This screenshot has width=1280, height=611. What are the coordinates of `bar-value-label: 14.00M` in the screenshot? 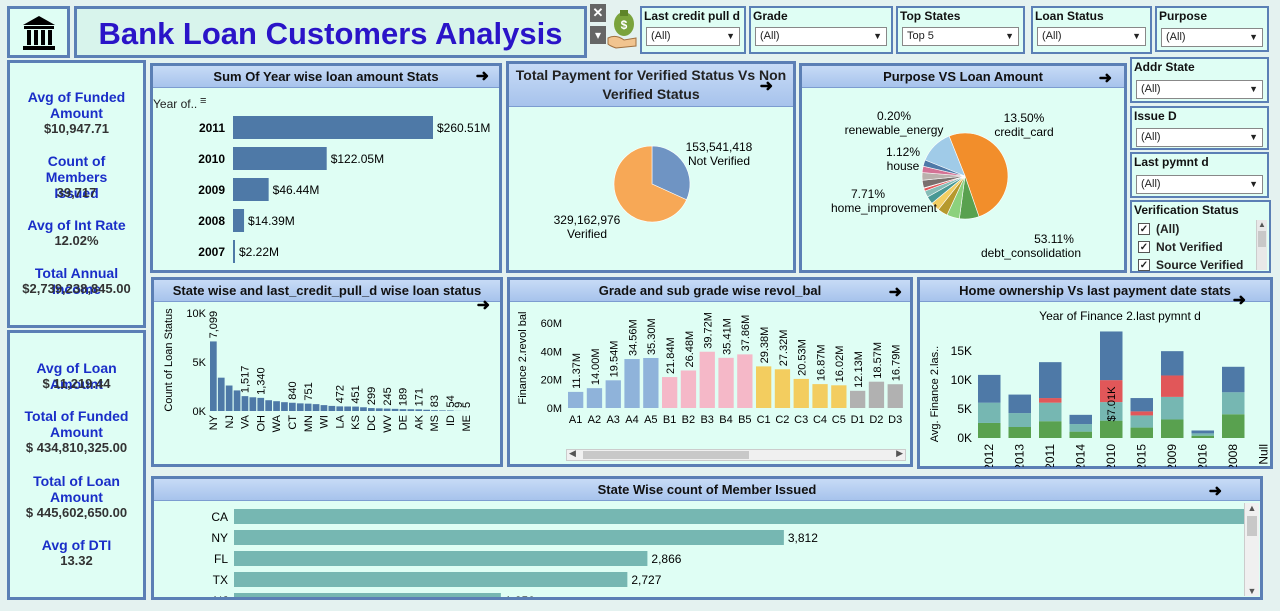 It's located at (596, 366).